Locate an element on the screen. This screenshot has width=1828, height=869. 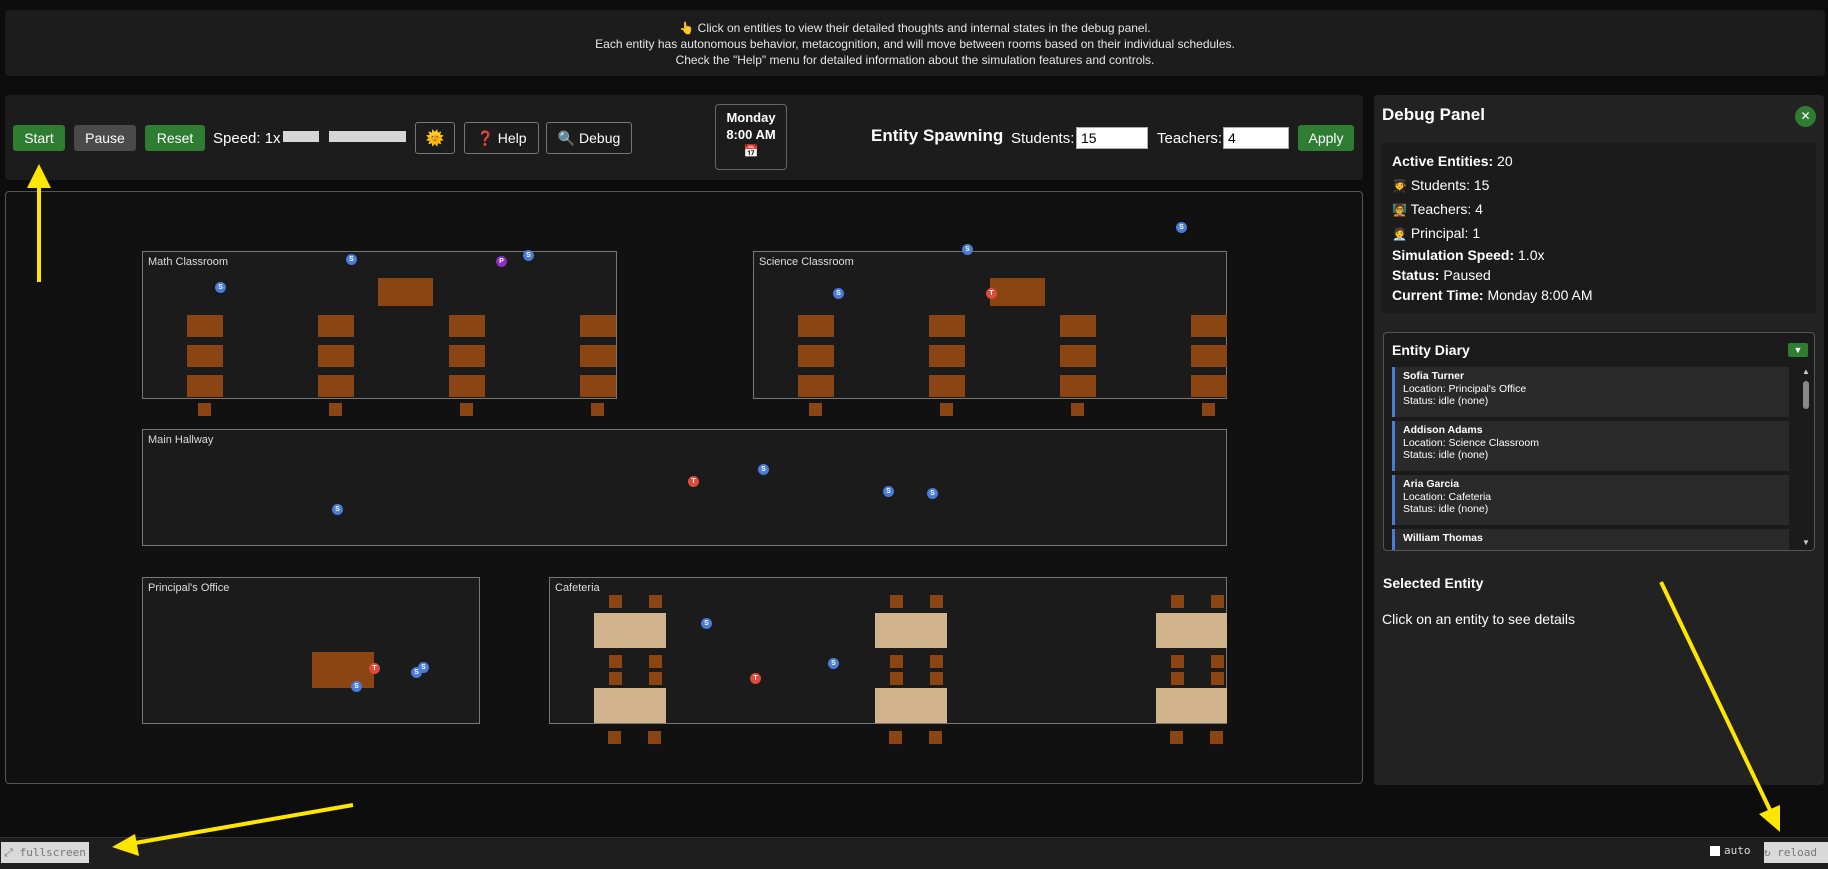
selected-entity-hint: Click on an entity to see details is located at coordinates (1478, 619).